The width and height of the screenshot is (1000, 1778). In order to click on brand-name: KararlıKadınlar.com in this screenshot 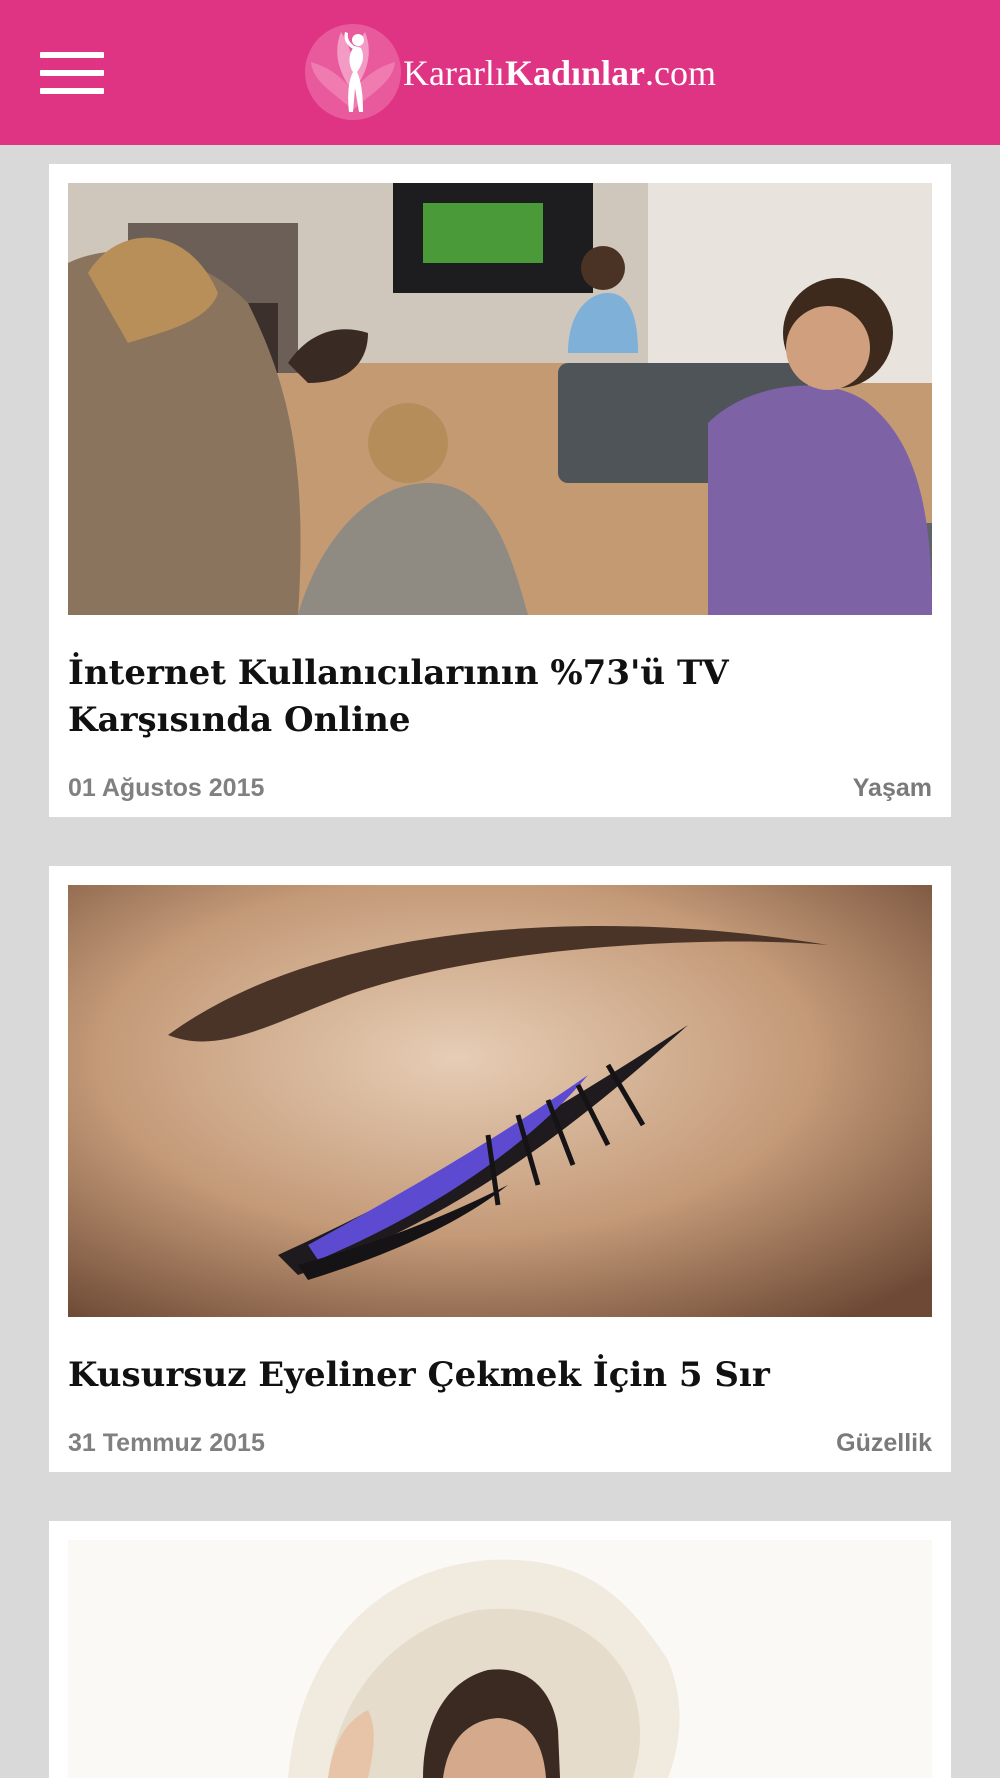, I will do `click(559, 73)`.